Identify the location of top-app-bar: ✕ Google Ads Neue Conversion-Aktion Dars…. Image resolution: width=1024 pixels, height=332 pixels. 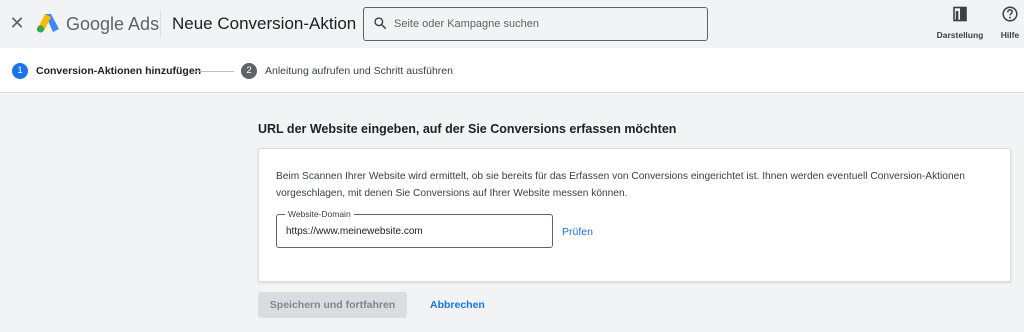
(512, 24).